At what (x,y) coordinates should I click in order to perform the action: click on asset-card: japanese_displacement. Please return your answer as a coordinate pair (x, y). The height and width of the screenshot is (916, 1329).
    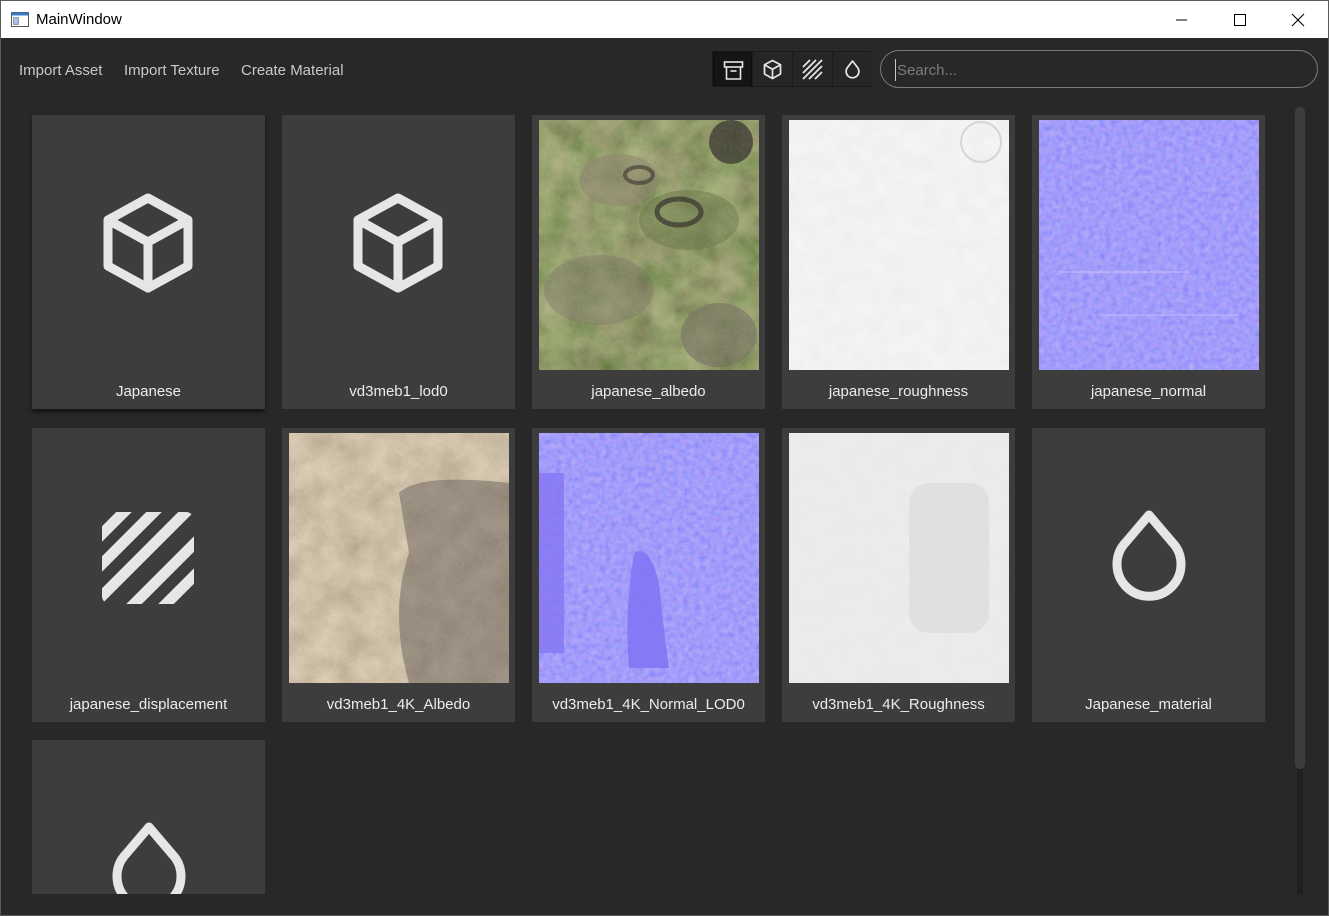
    Looking at the image, I should click on (148, 575).